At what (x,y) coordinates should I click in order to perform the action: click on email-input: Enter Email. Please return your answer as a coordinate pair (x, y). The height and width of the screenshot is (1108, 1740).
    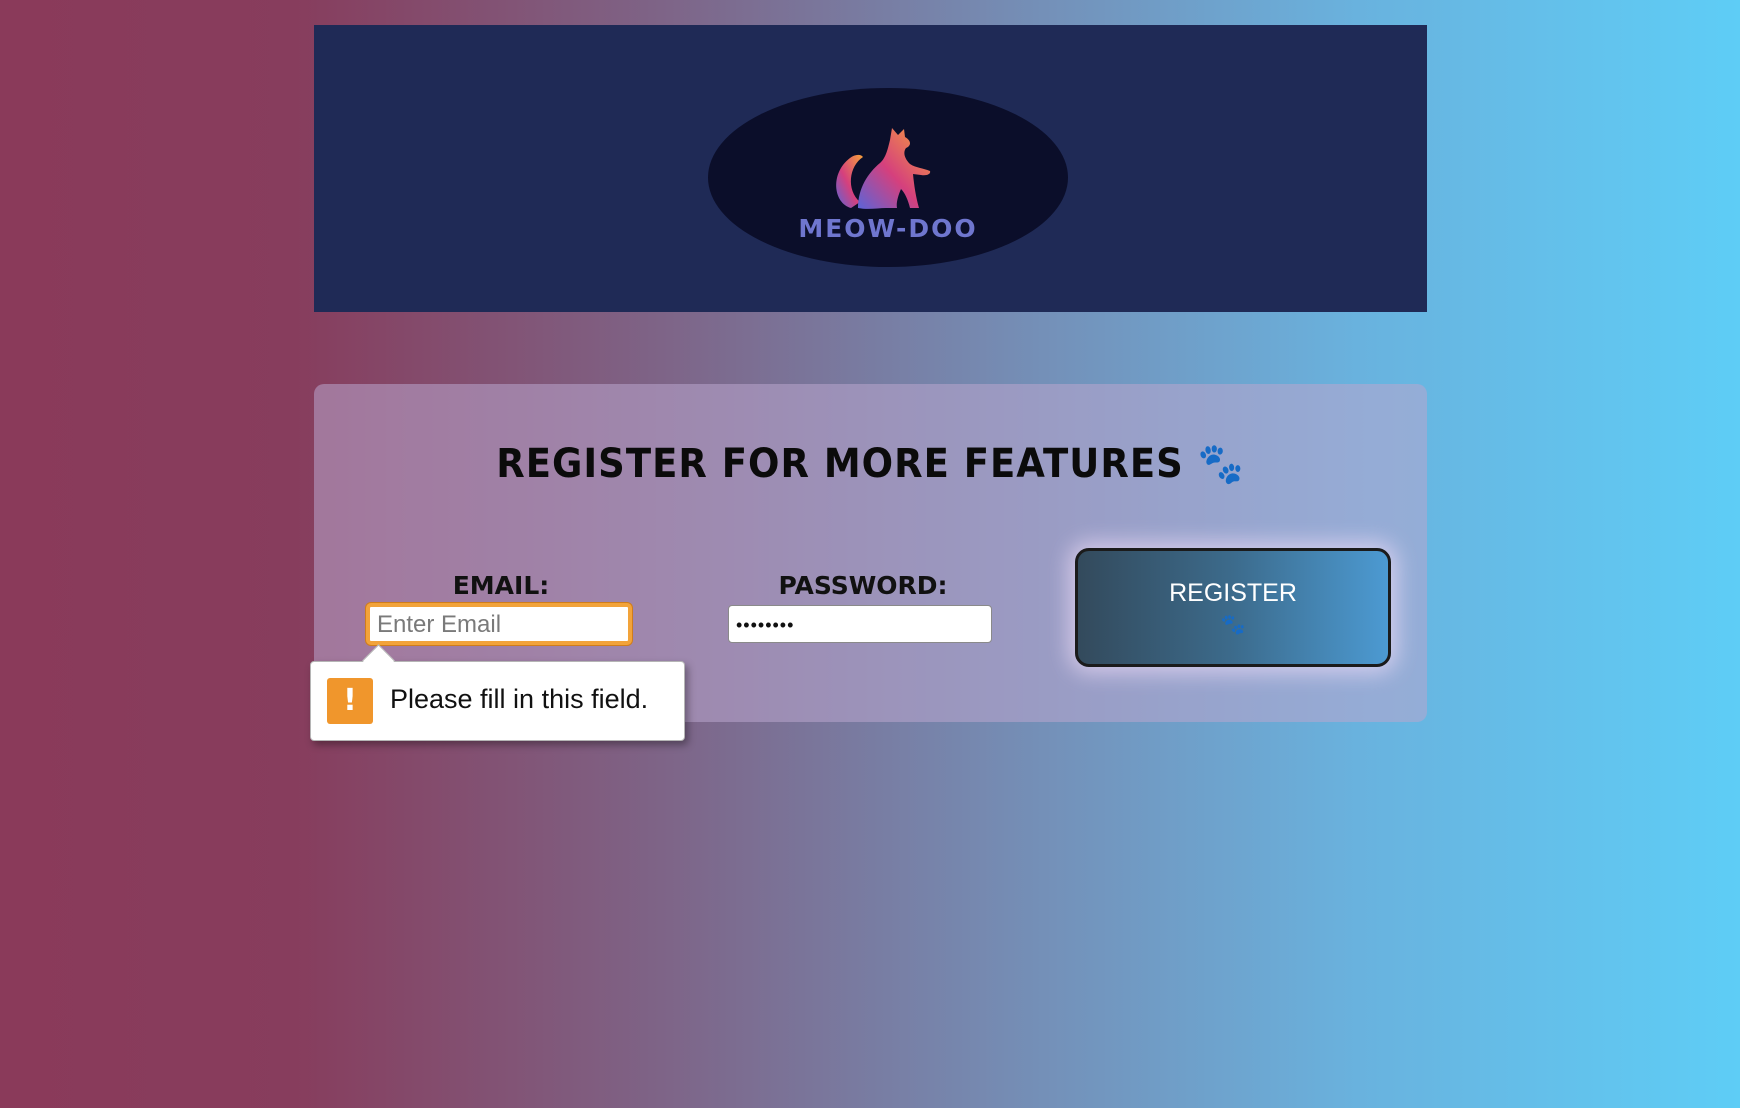
    Looking at the image, I should click on (499, 624).